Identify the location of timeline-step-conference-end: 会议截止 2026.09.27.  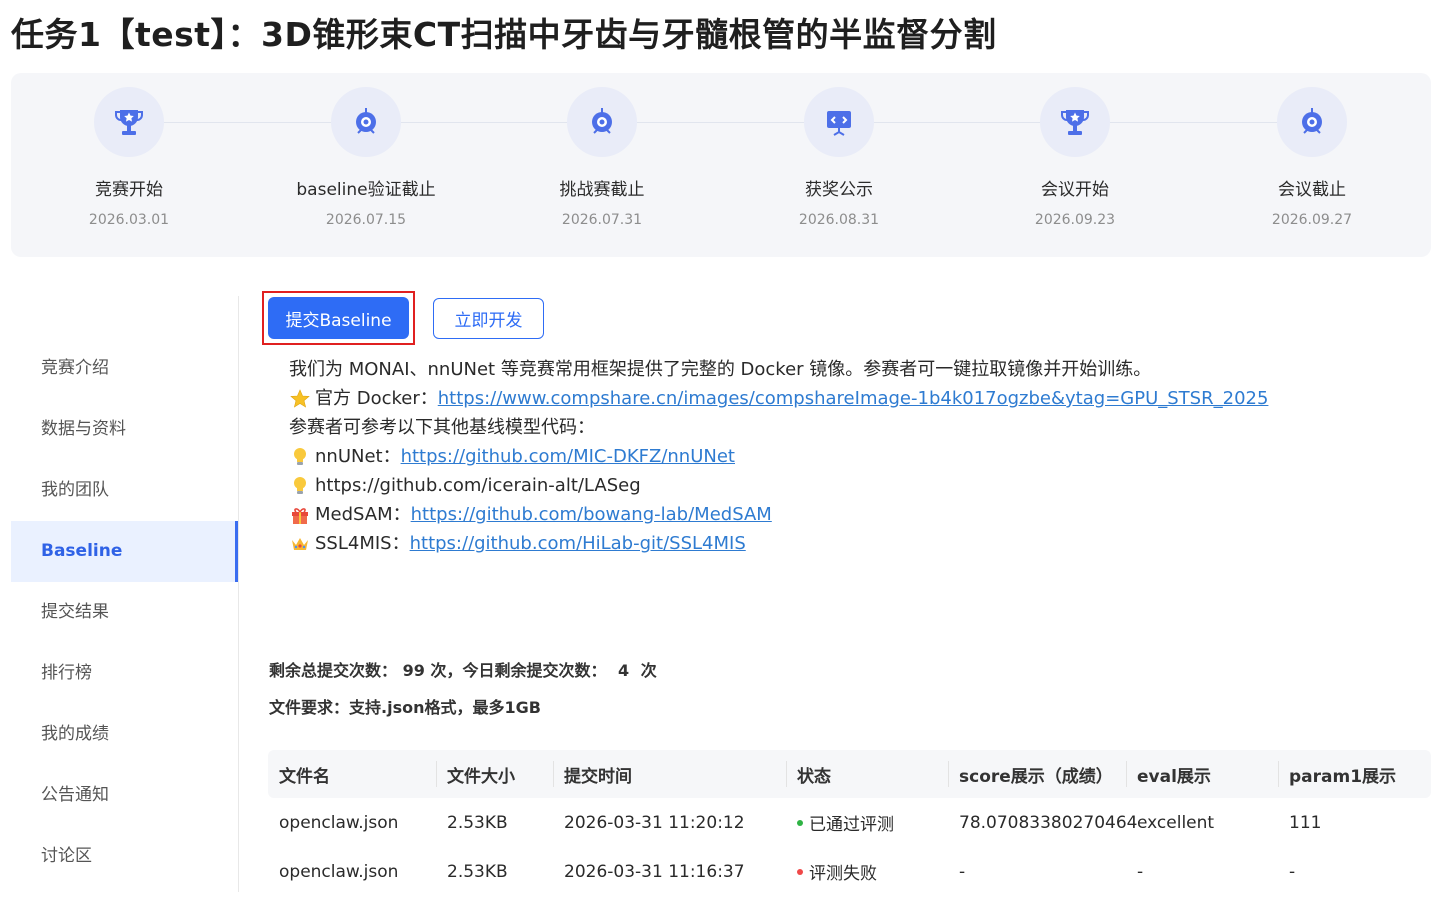
(1312, 157).